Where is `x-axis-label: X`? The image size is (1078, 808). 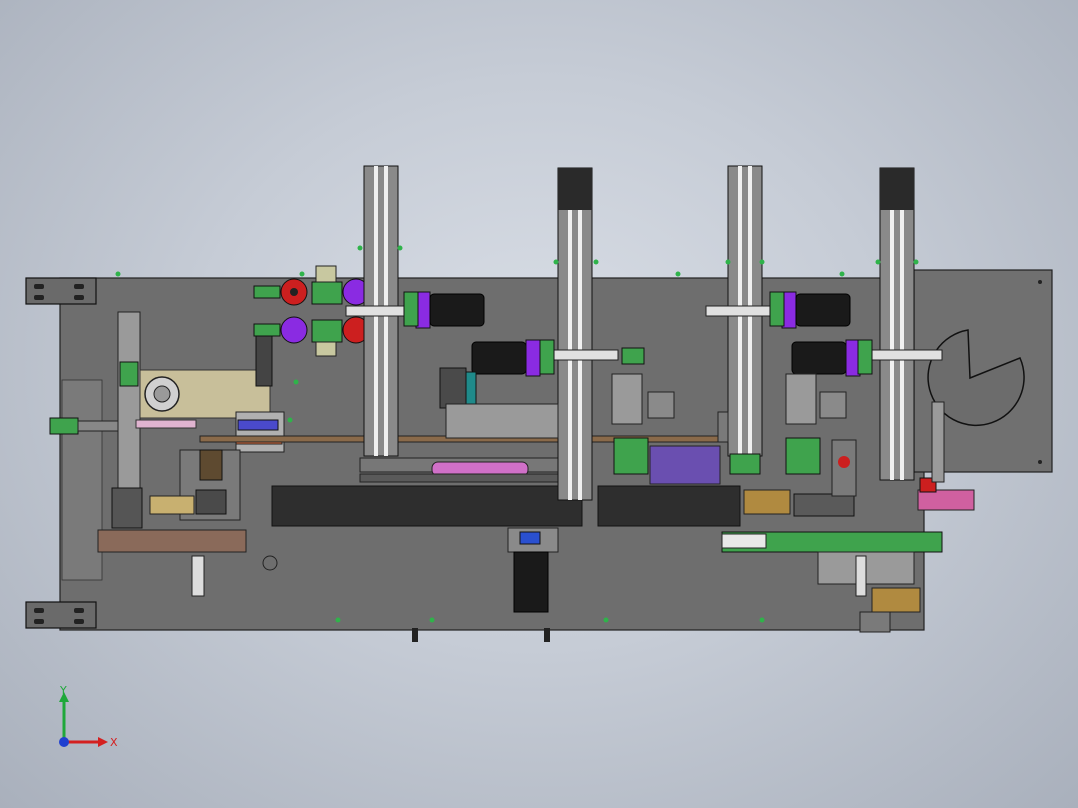
x-axis-label: X is located at coordinates (114, 742).